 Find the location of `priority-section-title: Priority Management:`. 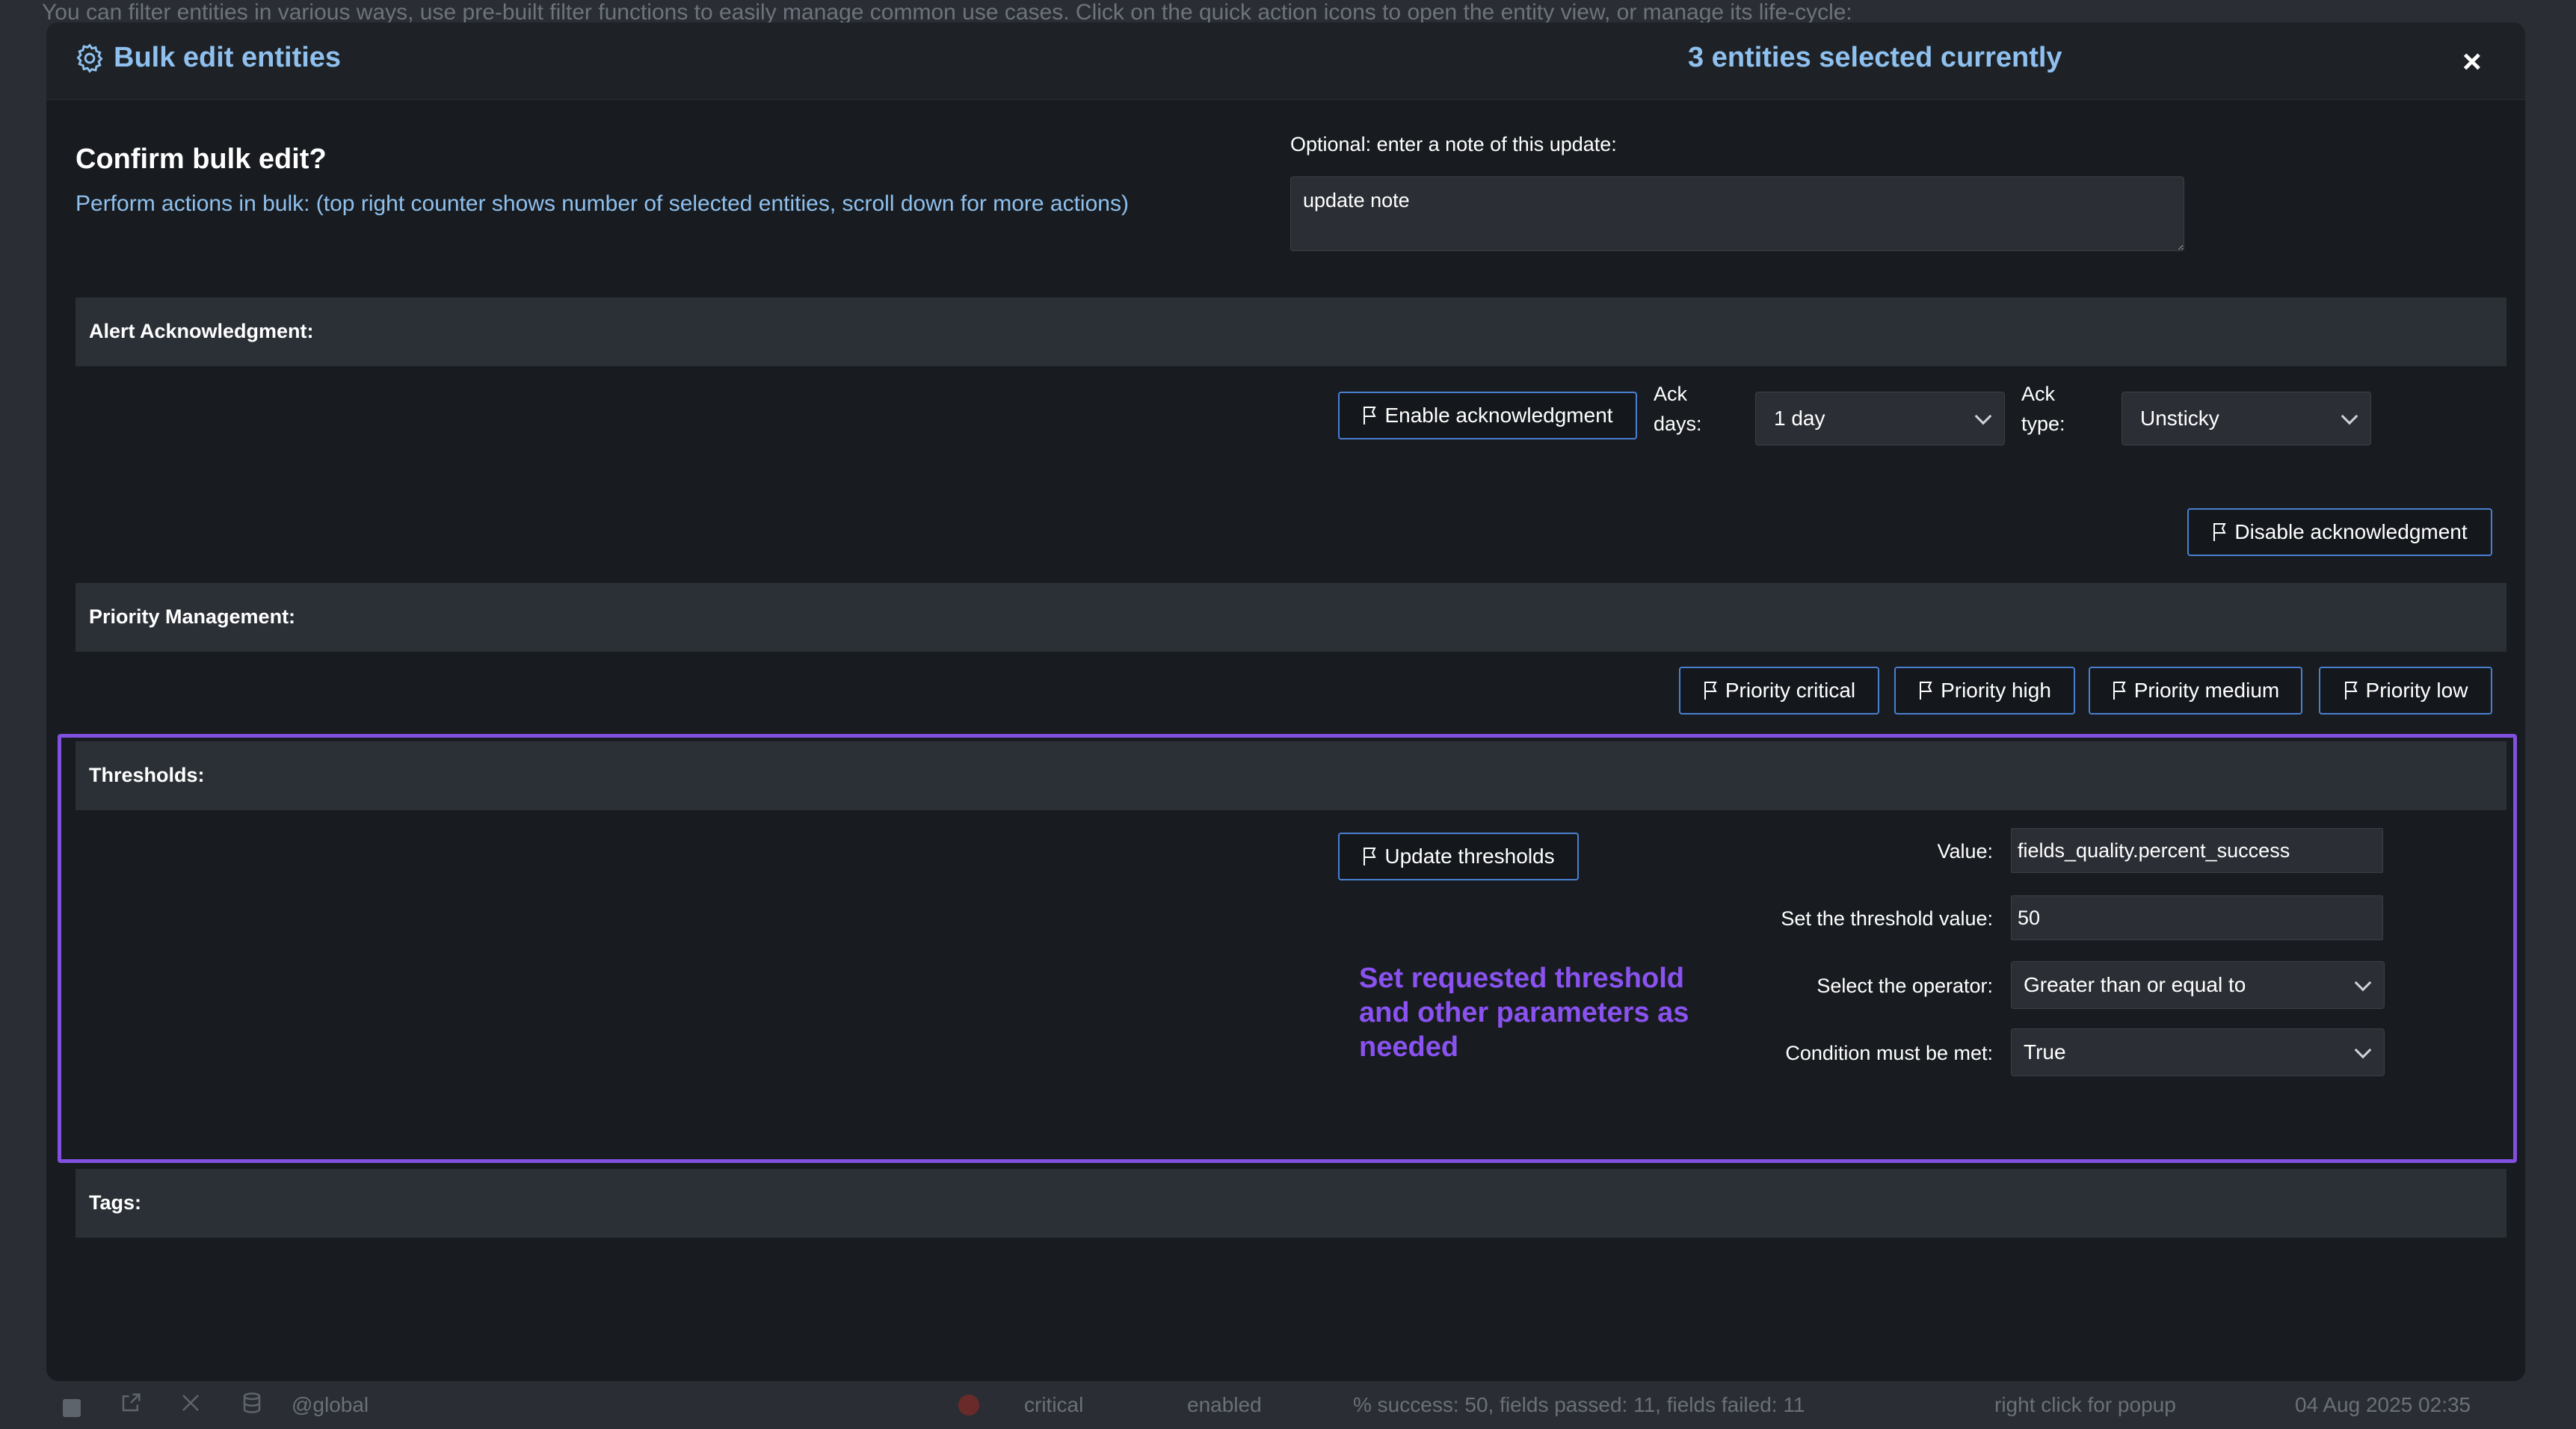

priority-section-title: Priority Management: is located at coordinates (192, 616).